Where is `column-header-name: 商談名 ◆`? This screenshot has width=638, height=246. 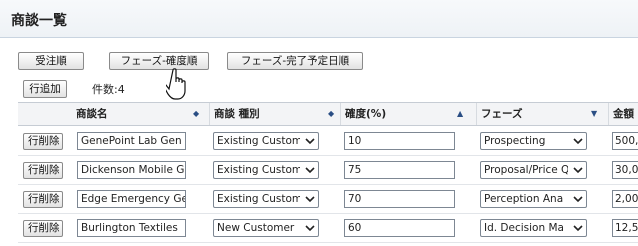
column-header-name: 商談名 ◆ is located at coordinates (141, 114).